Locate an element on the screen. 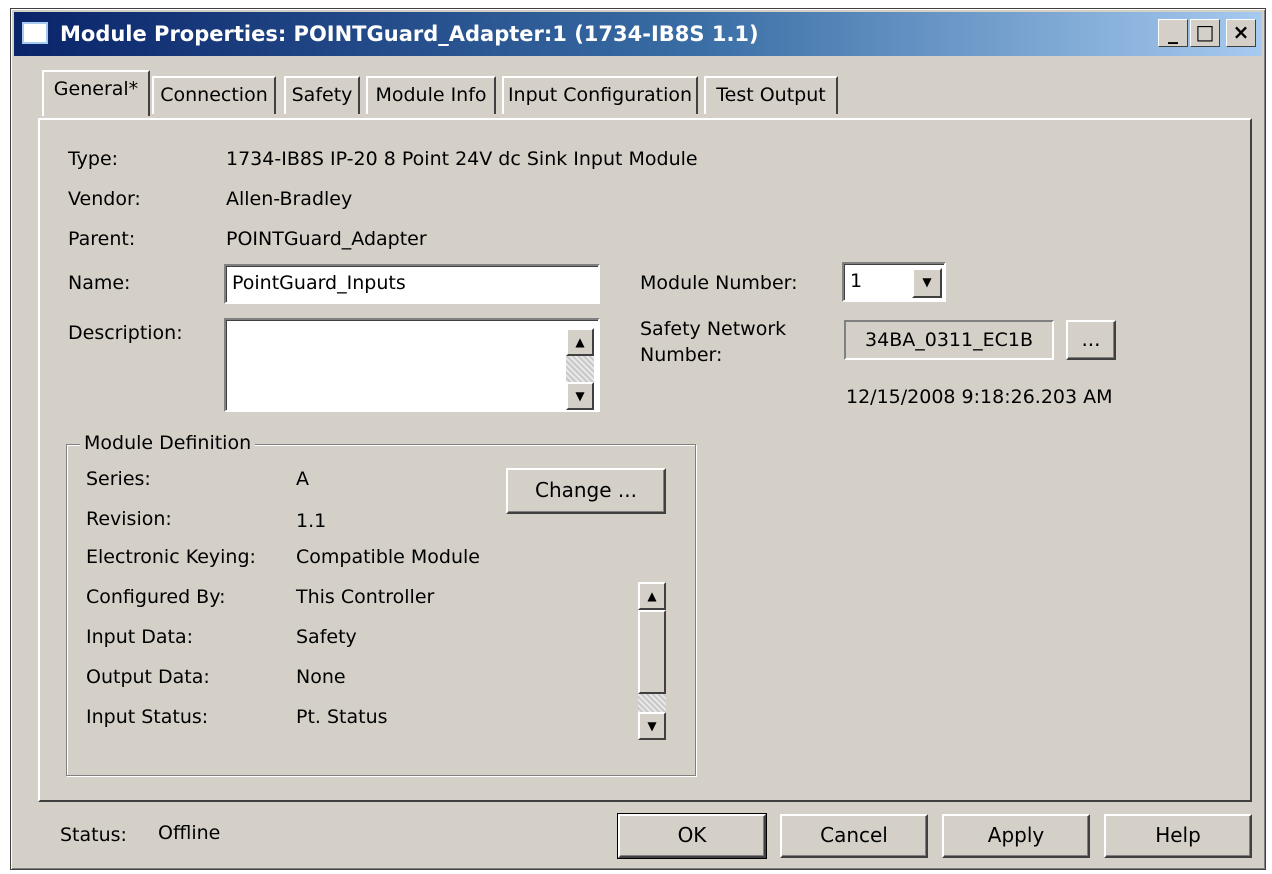 Image resolution: width=1272 pixels, height=874 pixels. description-scrollbar-track is located at coordinates (580, 369).